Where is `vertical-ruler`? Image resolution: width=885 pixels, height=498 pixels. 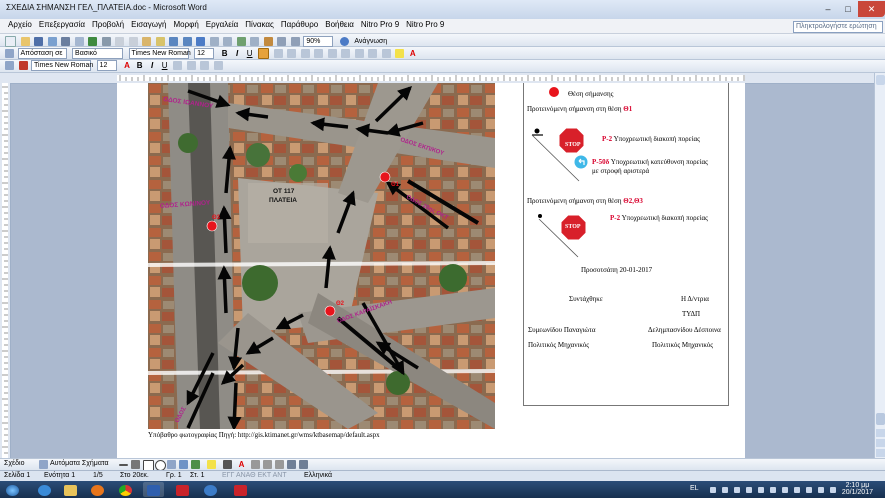 vertical-ruler is located at coordinates (5, 270).